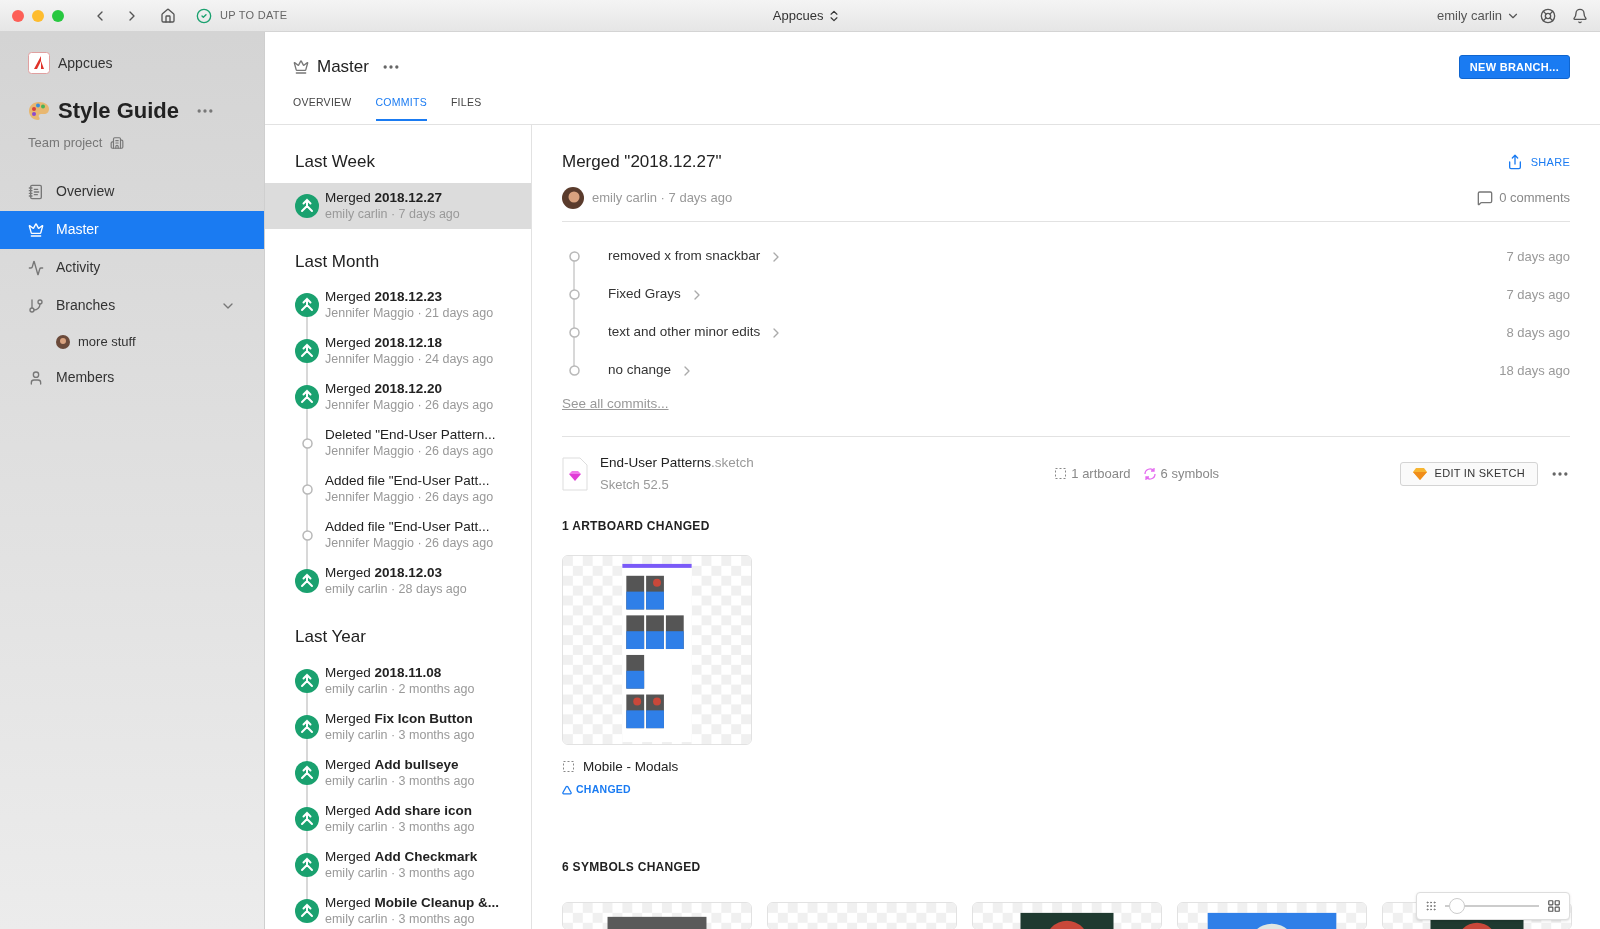 This screenshot has height=929, width=1600. I want to click on commit-title: Merged 2018.12.27, so click(384, 197).